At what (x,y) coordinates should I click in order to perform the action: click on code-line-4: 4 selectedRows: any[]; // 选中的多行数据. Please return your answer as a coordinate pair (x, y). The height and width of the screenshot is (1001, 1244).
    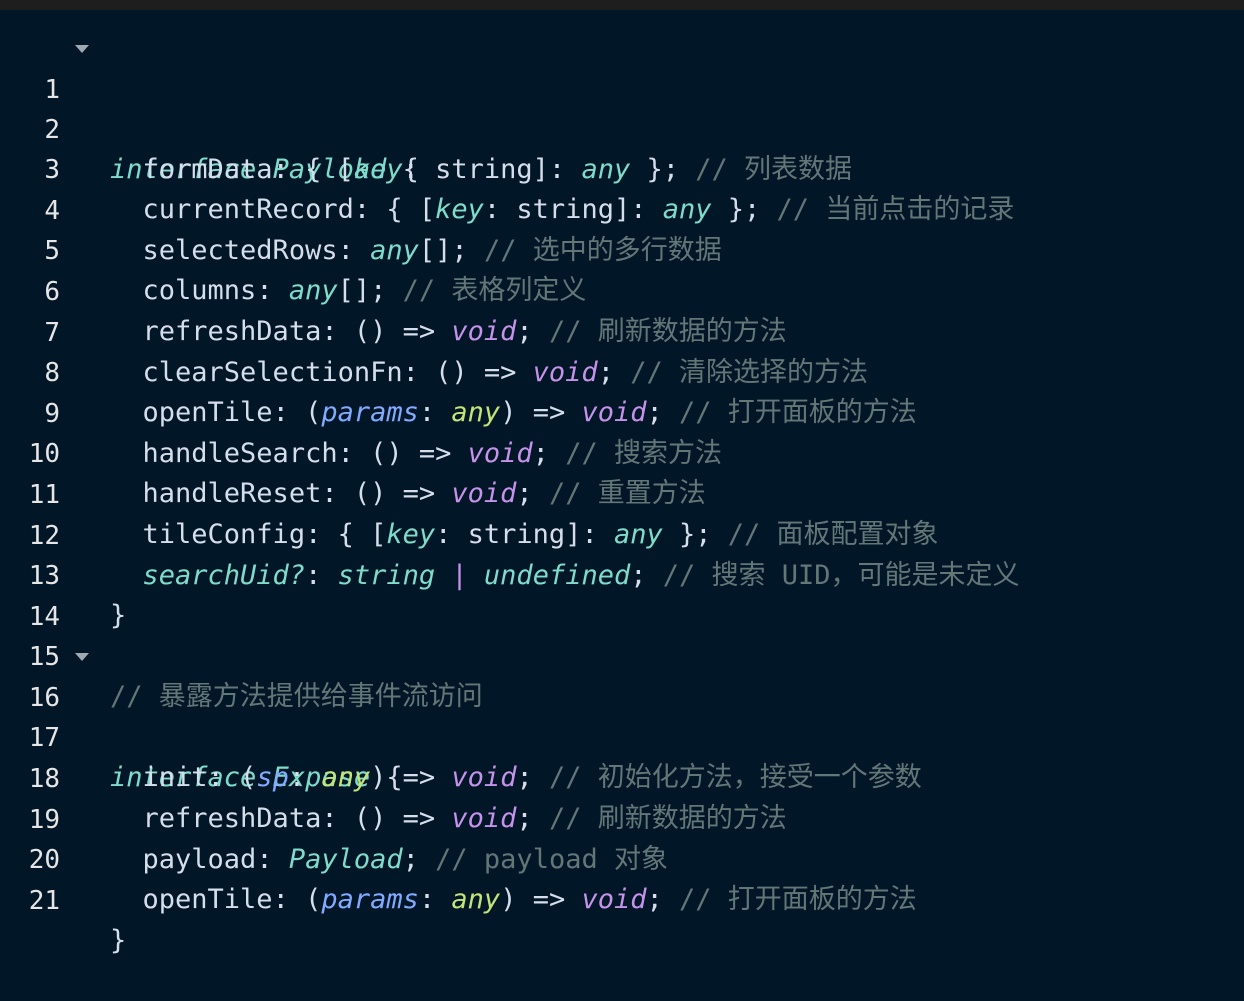
    Looking at the image, I should click on (622, 208).